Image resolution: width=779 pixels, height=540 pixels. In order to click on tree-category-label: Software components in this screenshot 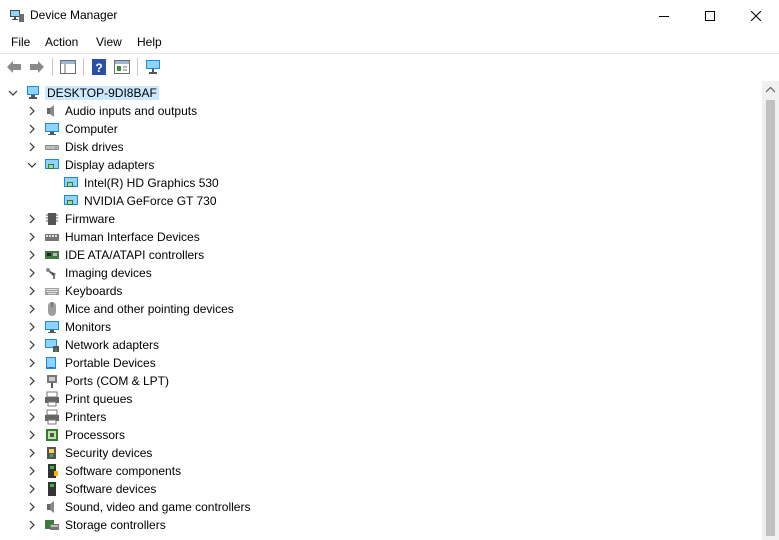, I will do `click(123, 471)`.